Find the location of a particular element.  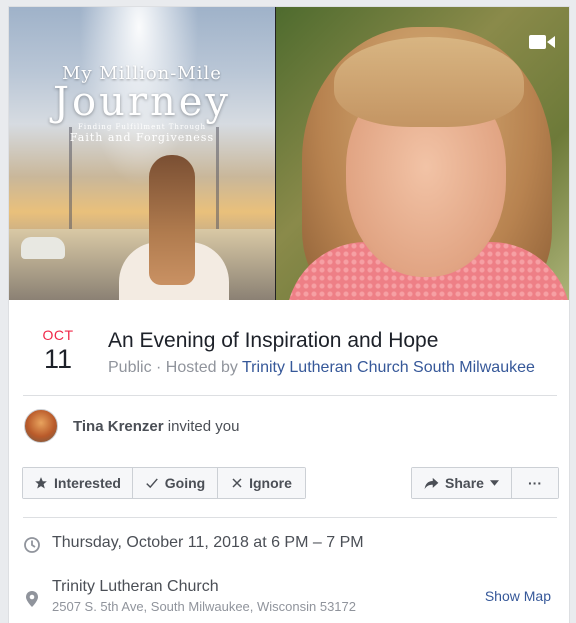

rsvp-button-group: Interested Going Ignore is located at coordinates (164, 483).